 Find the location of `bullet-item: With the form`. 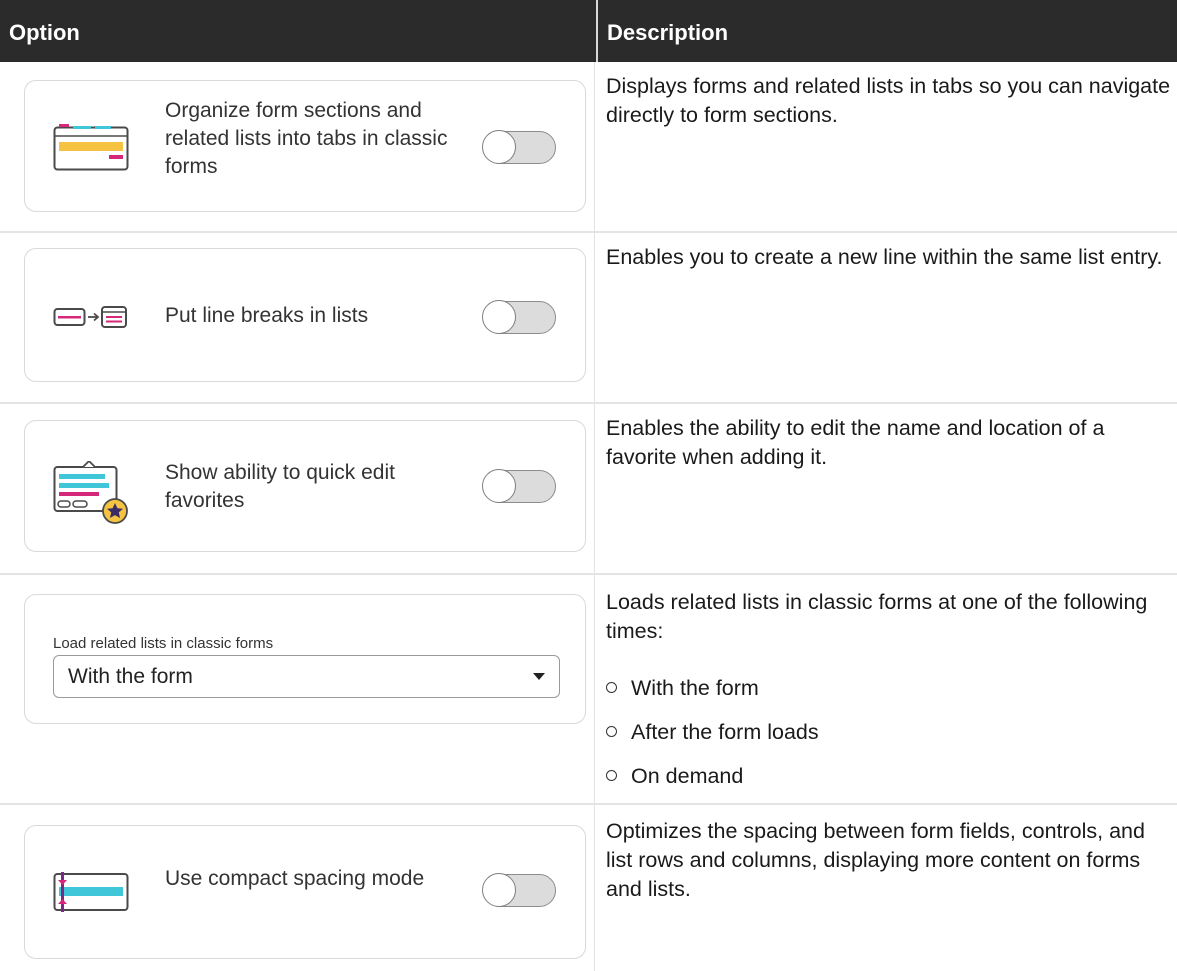

bullet-item: With the form is located at coordinates (682, 688).